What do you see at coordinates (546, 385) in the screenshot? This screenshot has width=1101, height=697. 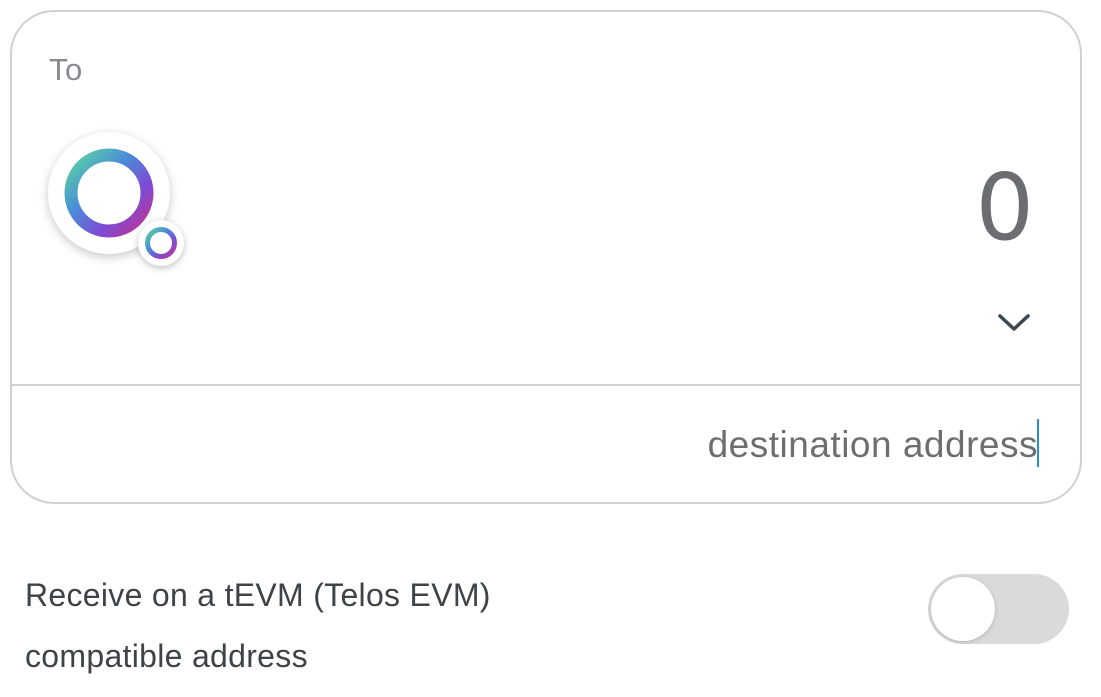 I see `divider` at bounding box center [546, 385].